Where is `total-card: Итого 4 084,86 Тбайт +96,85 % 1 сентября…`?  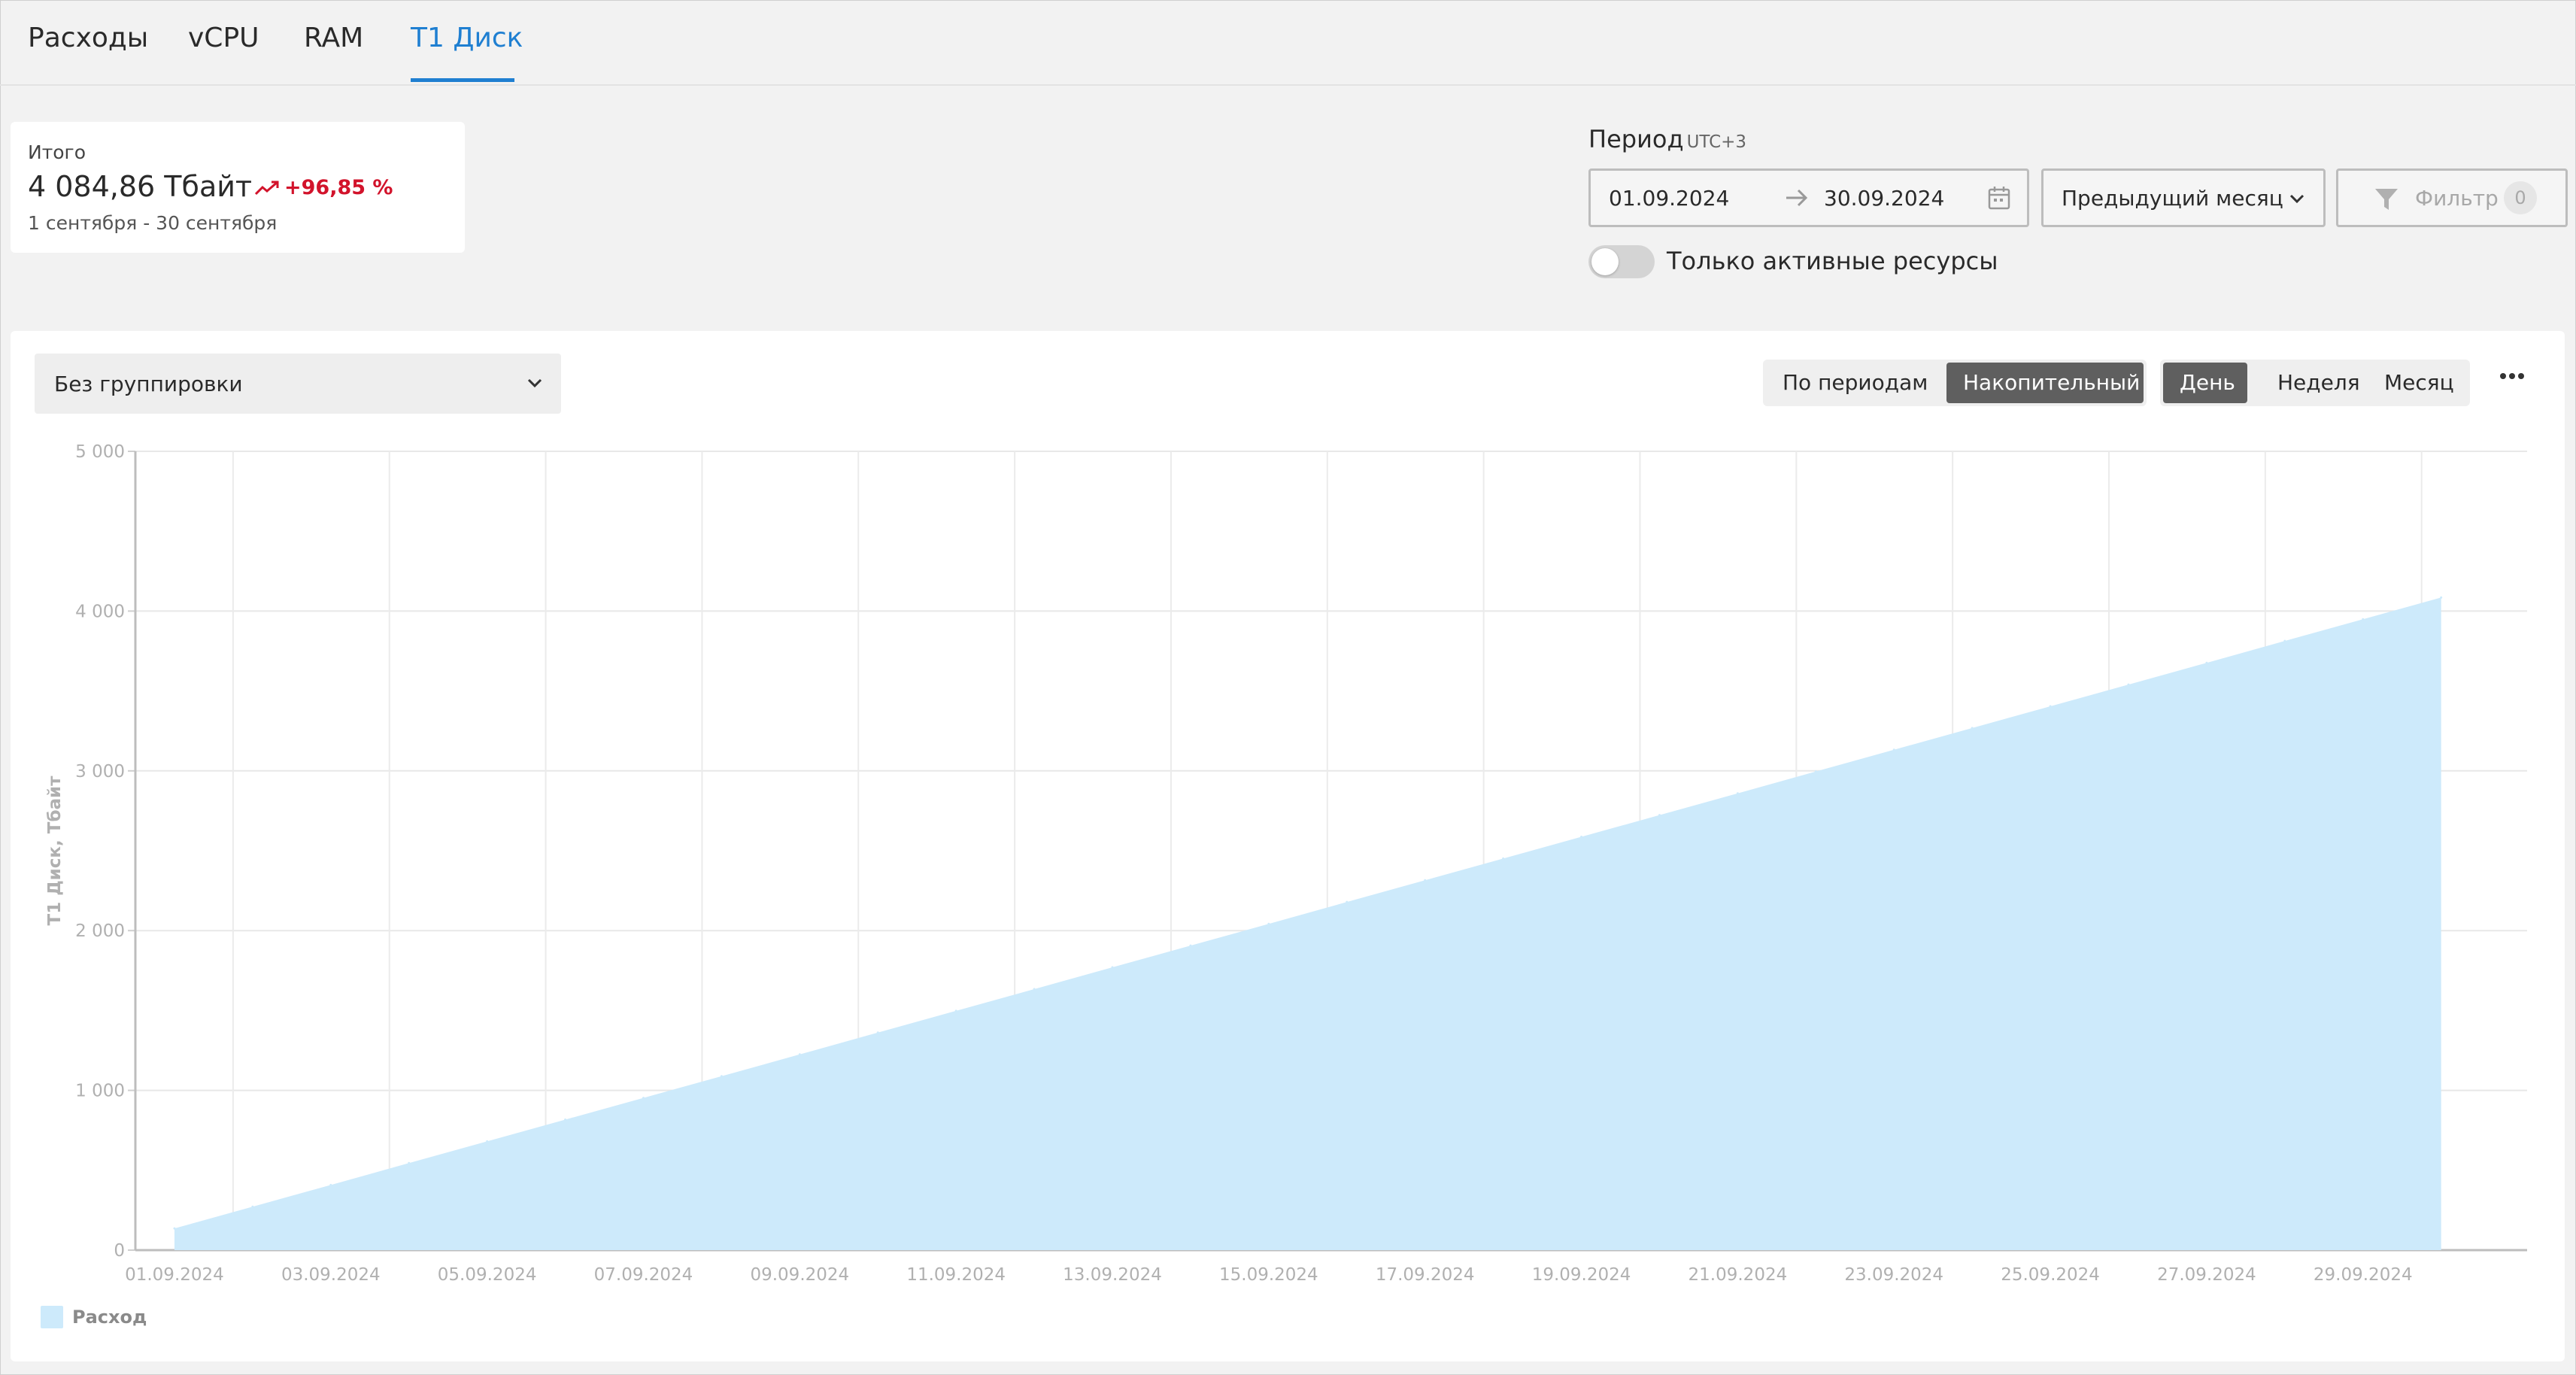 total-card: Итого 4 084,86 Тбайт +96,85 % 1 сентября… is located at coordinates (238, 187).